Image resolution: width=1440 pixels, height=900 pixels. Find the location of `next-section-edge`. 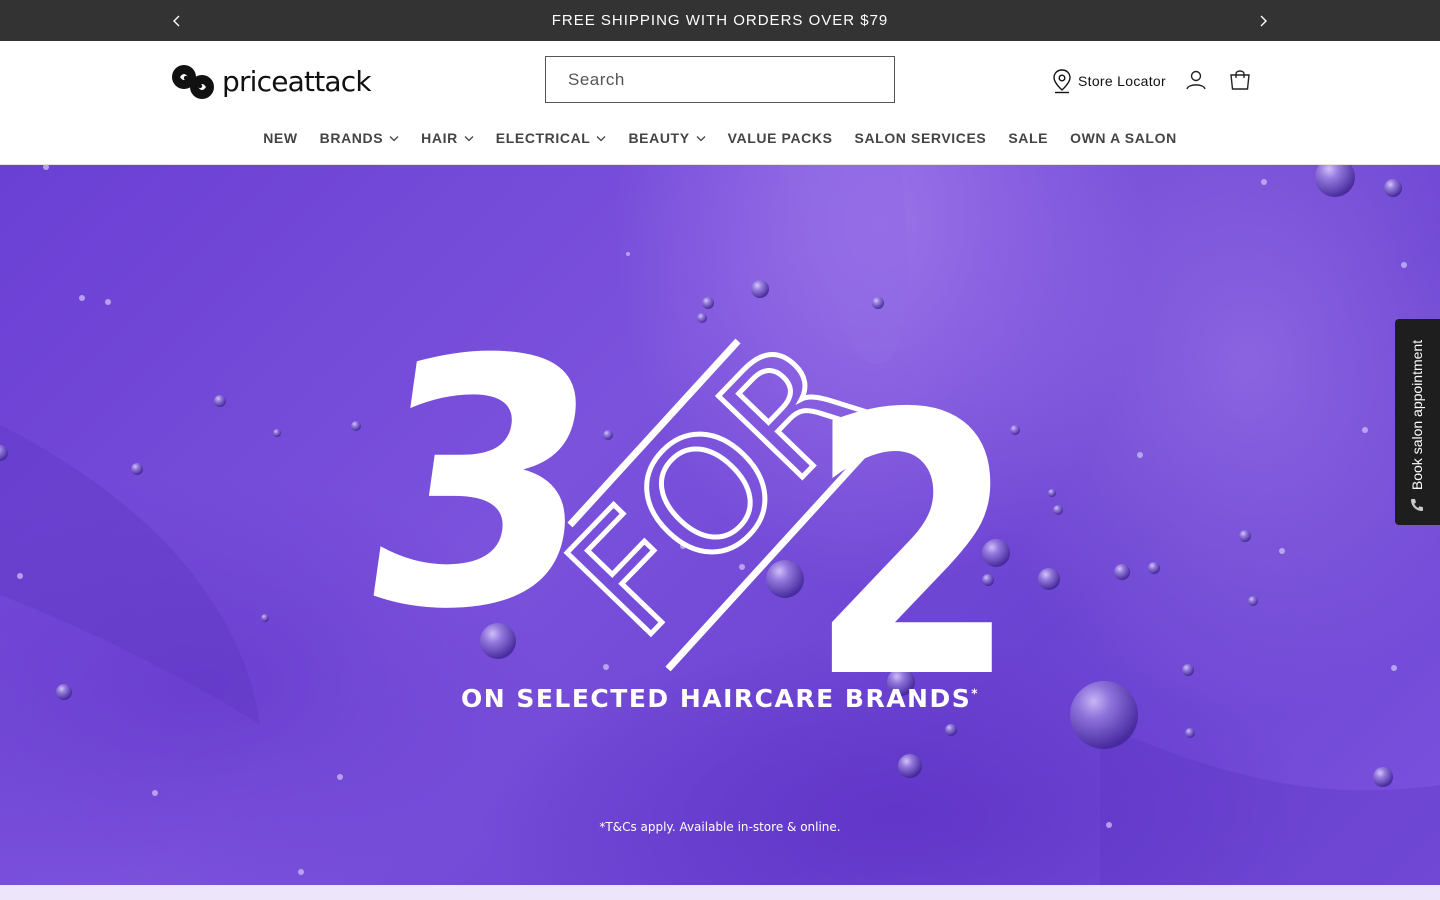

next-section-edge is located at coordinates (720, 892).